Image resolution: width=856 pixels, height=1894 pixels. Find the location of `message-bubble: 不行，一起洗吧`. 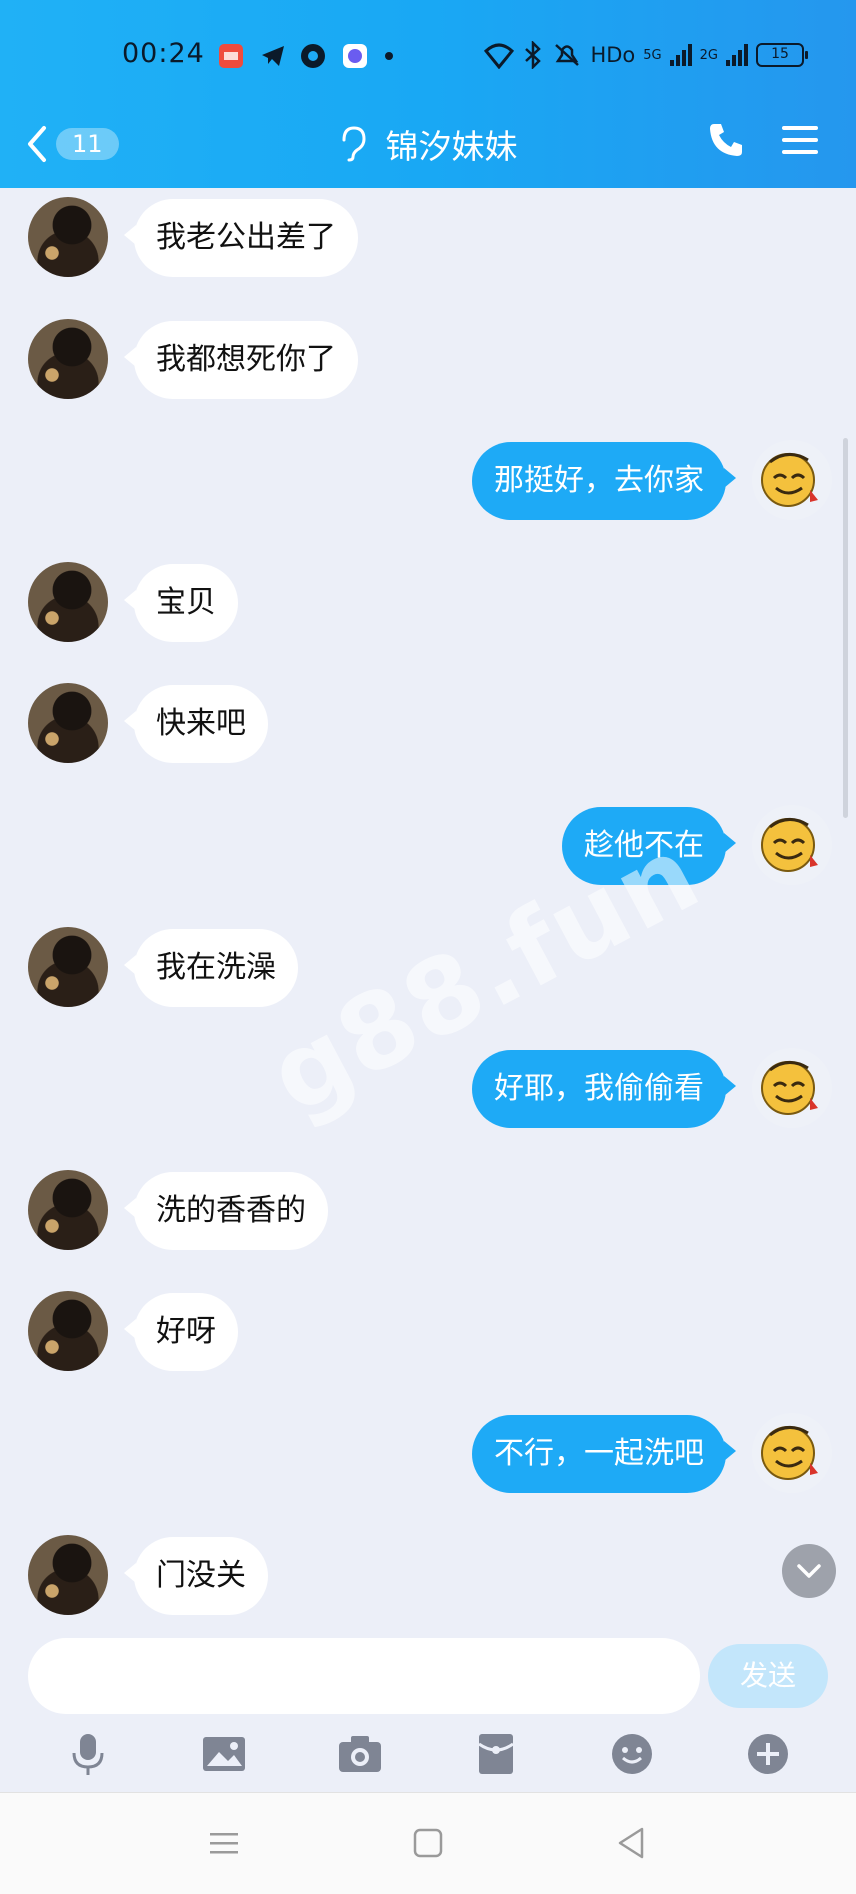

message-bubble: 不行，一起洗吧 is located at coordinates (604, 1454).